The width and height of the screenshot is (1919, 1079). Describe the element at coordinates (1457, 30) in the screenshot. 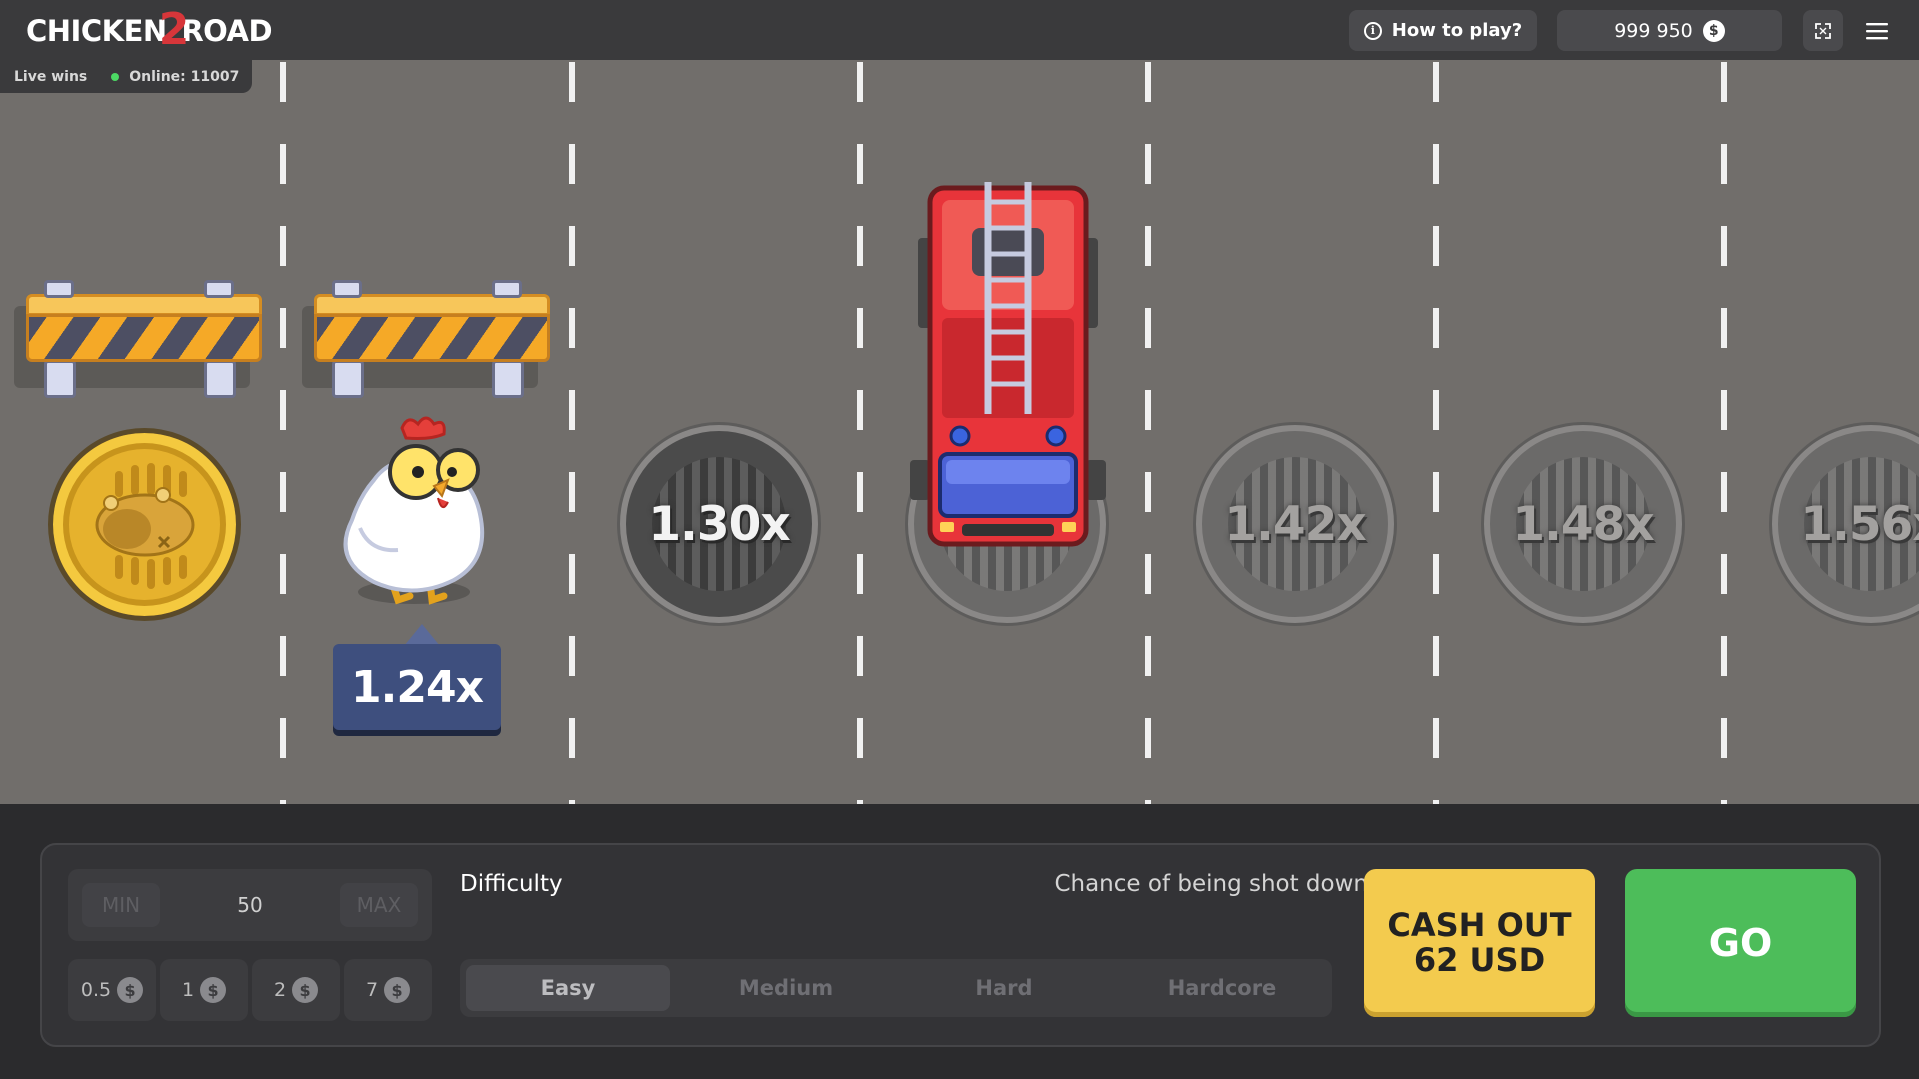

I see `how-to-play-label: How to play?` at that location.